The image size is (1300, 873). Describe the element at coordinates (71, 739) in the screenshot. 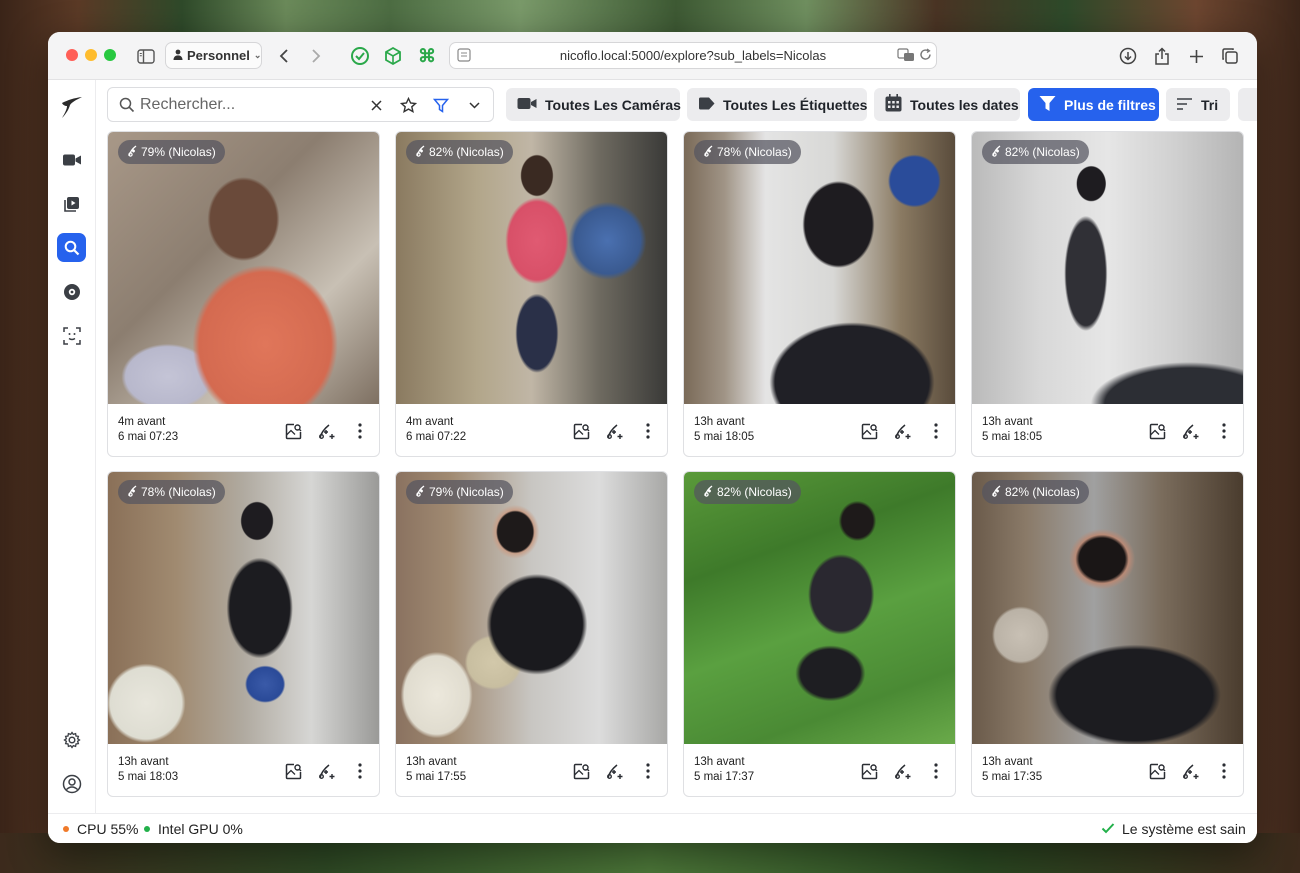

I see `settings-gear-icon` at that location.